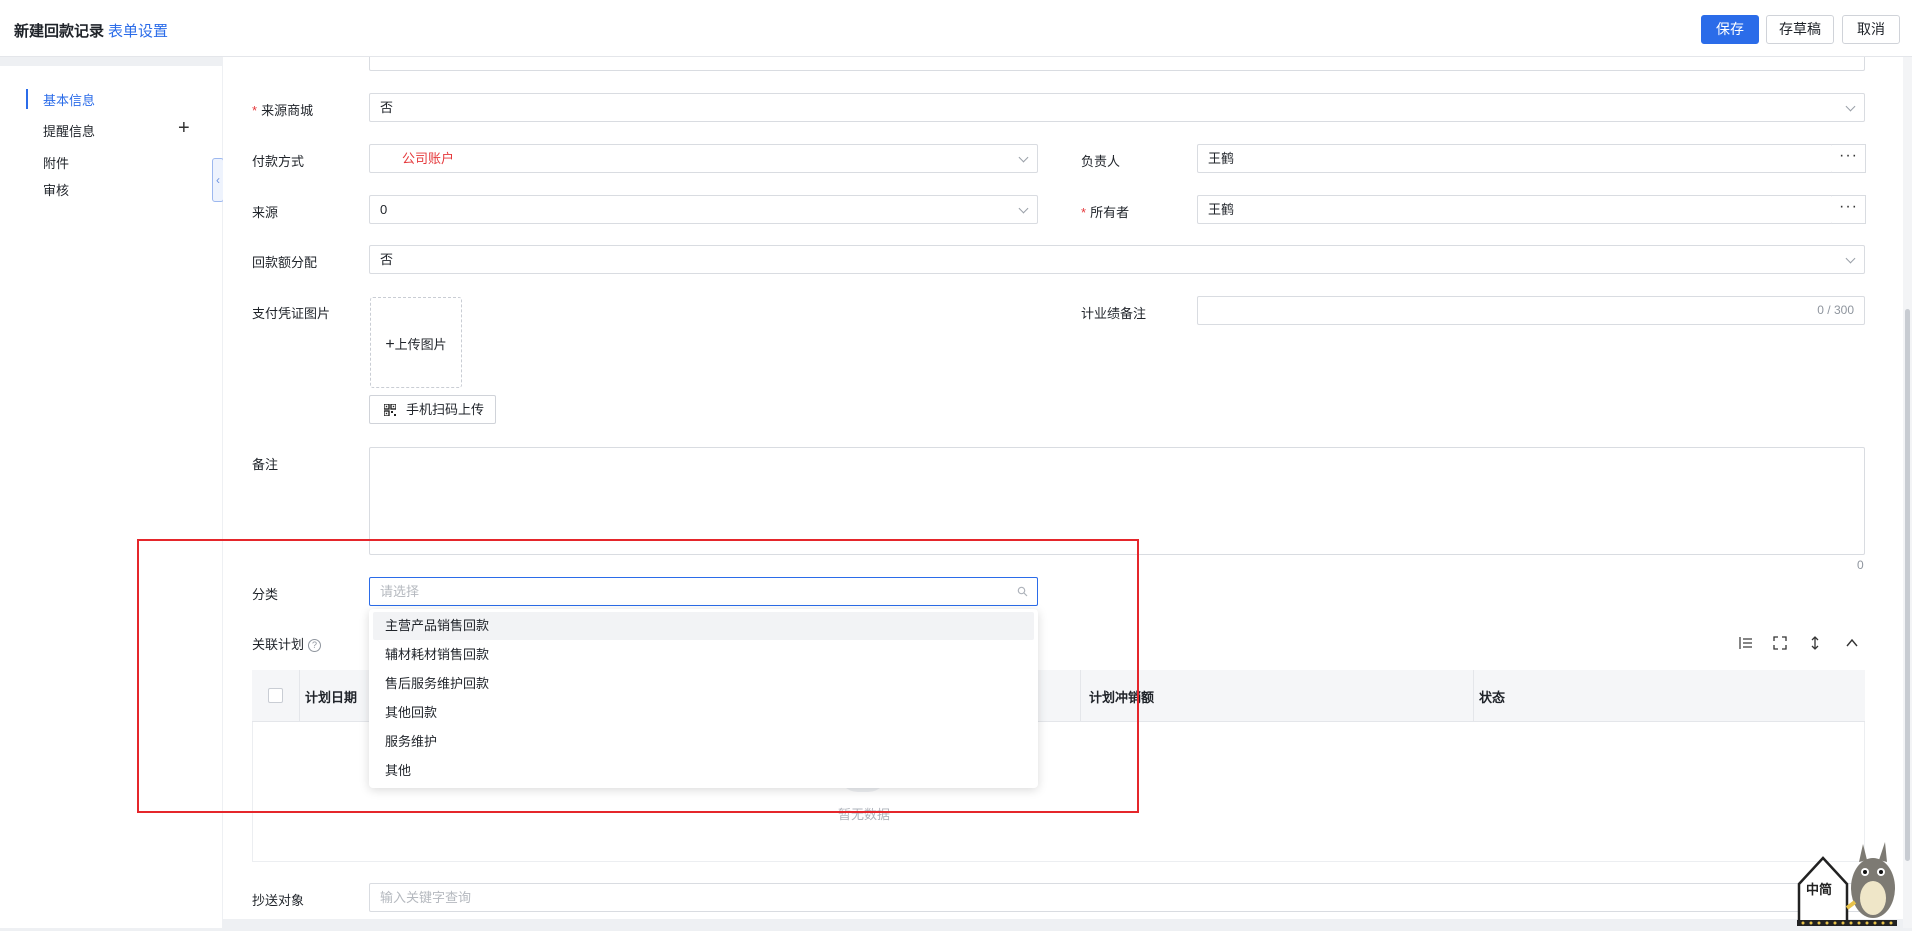 The width and height of the screenshot is (1912, 931). What do you see at coordinates (1117, 107) in the screenshot?
I see `source-mall-select: 否` at bounding box center [1117, 107].